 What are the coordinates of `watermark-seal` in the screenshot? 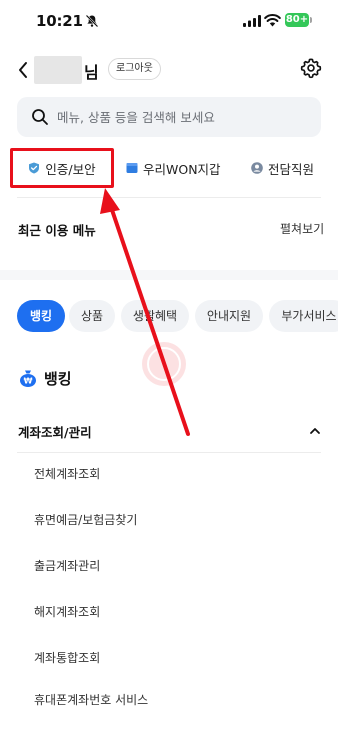 It's located at (164, 364).